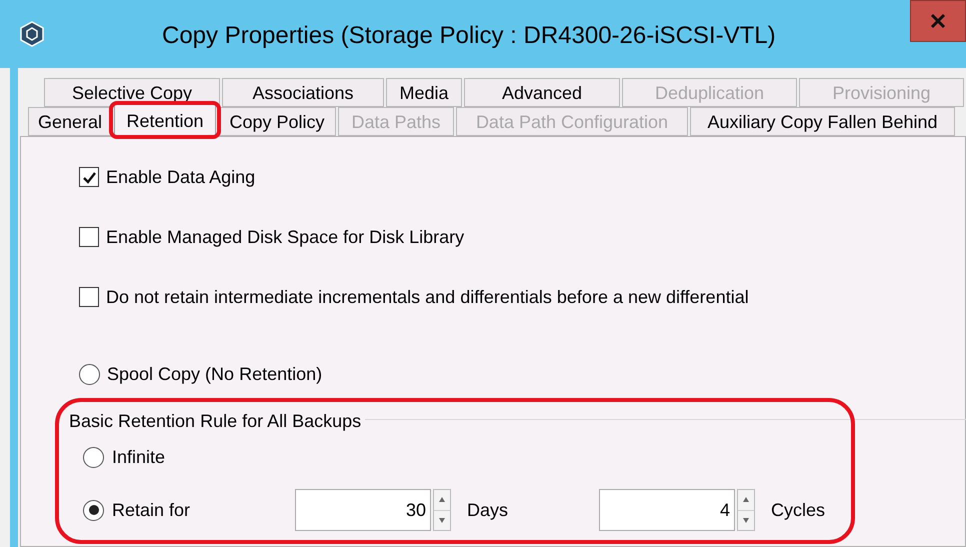 The image size is (966, 547). Describe the element at coordinates (363, 510) in the screenshot. I see `number-field: 30` at that location.